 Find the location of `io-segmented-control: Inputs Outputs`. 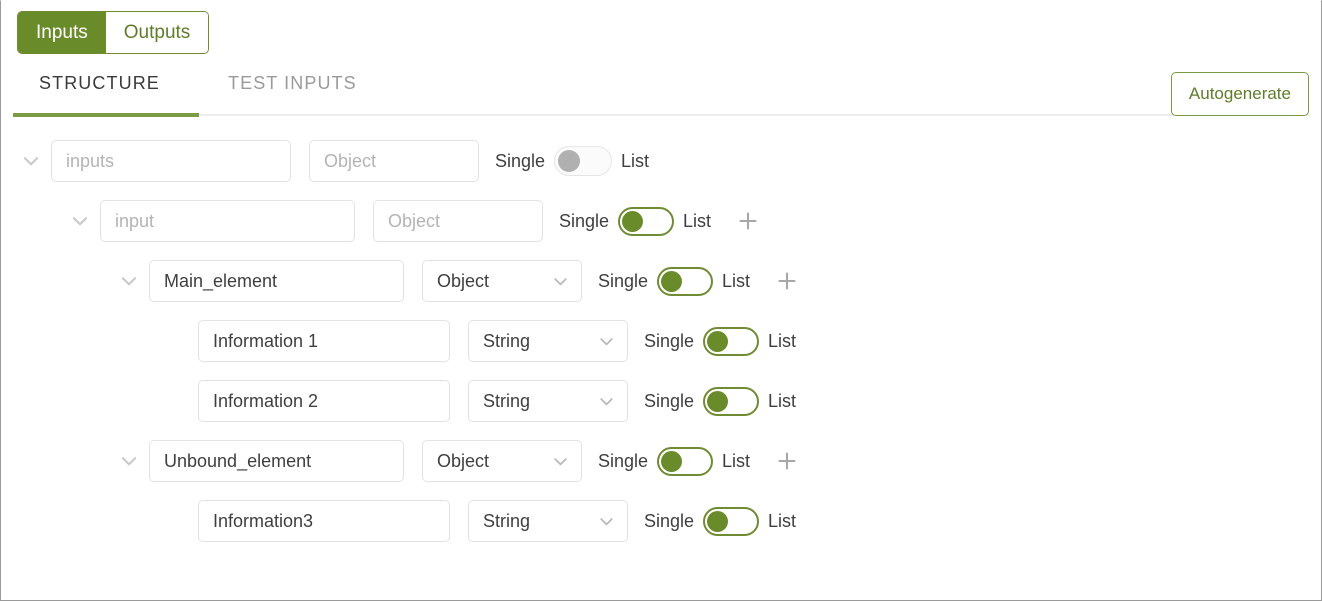

io-segmented-control: Inputs Outputs is located at coordinates (113, 32).